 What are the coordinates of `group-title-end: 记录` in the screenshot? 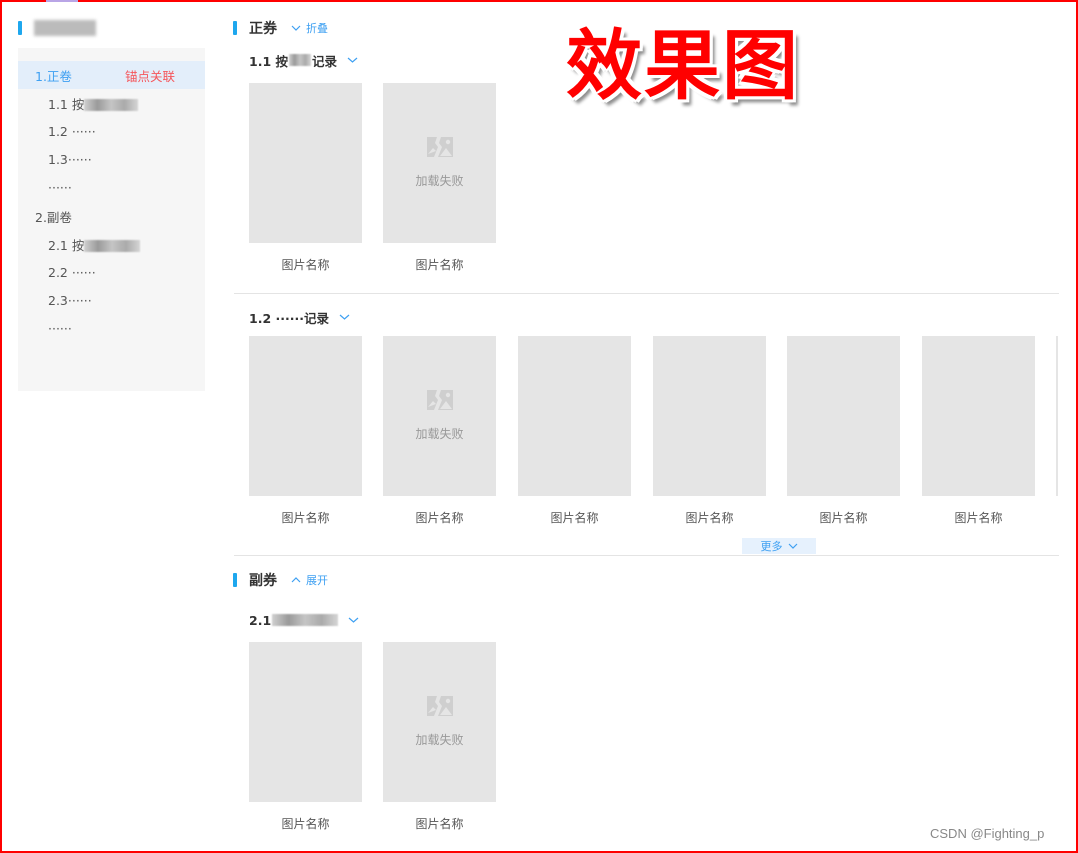 It's located at (325, 61).